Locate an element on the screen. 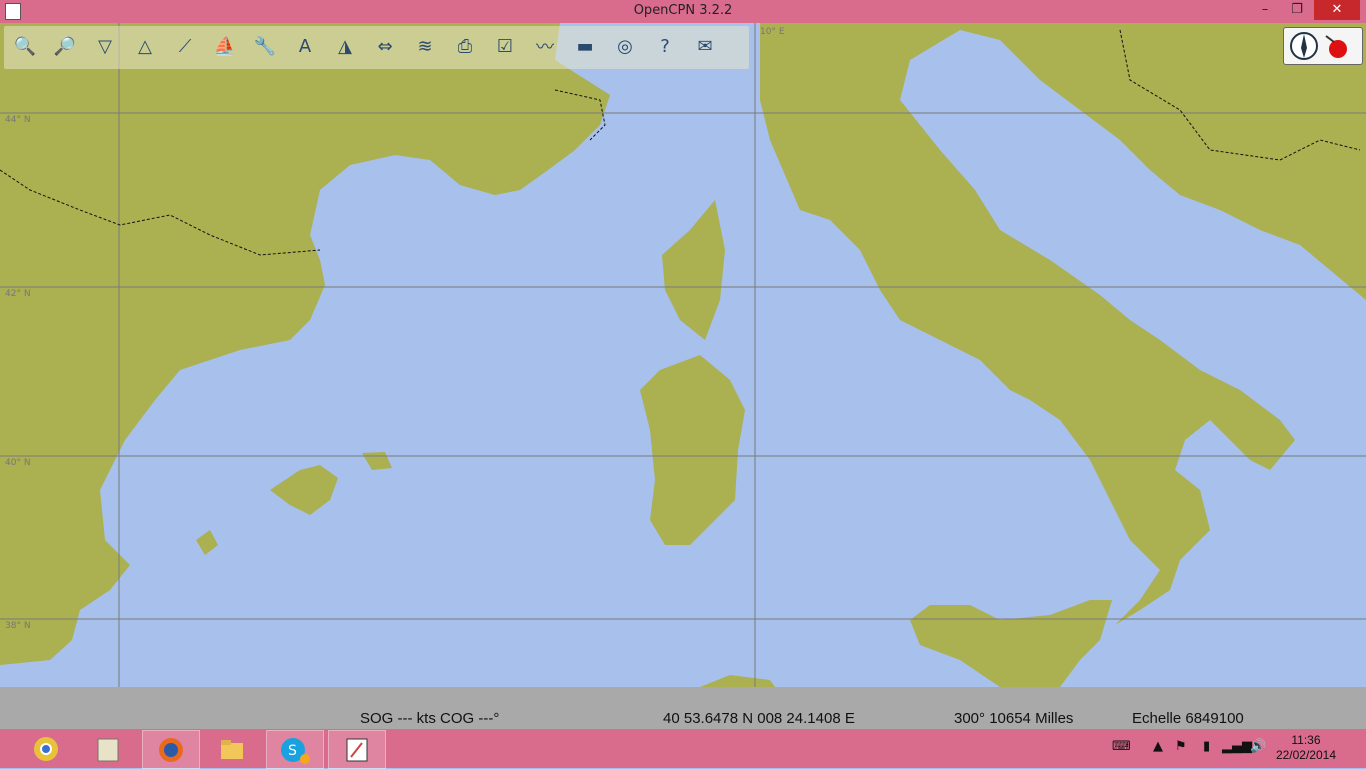 The width and height of the screenshot is (1366, 769). taskbar-chrome is located at coordinates (46, 748).